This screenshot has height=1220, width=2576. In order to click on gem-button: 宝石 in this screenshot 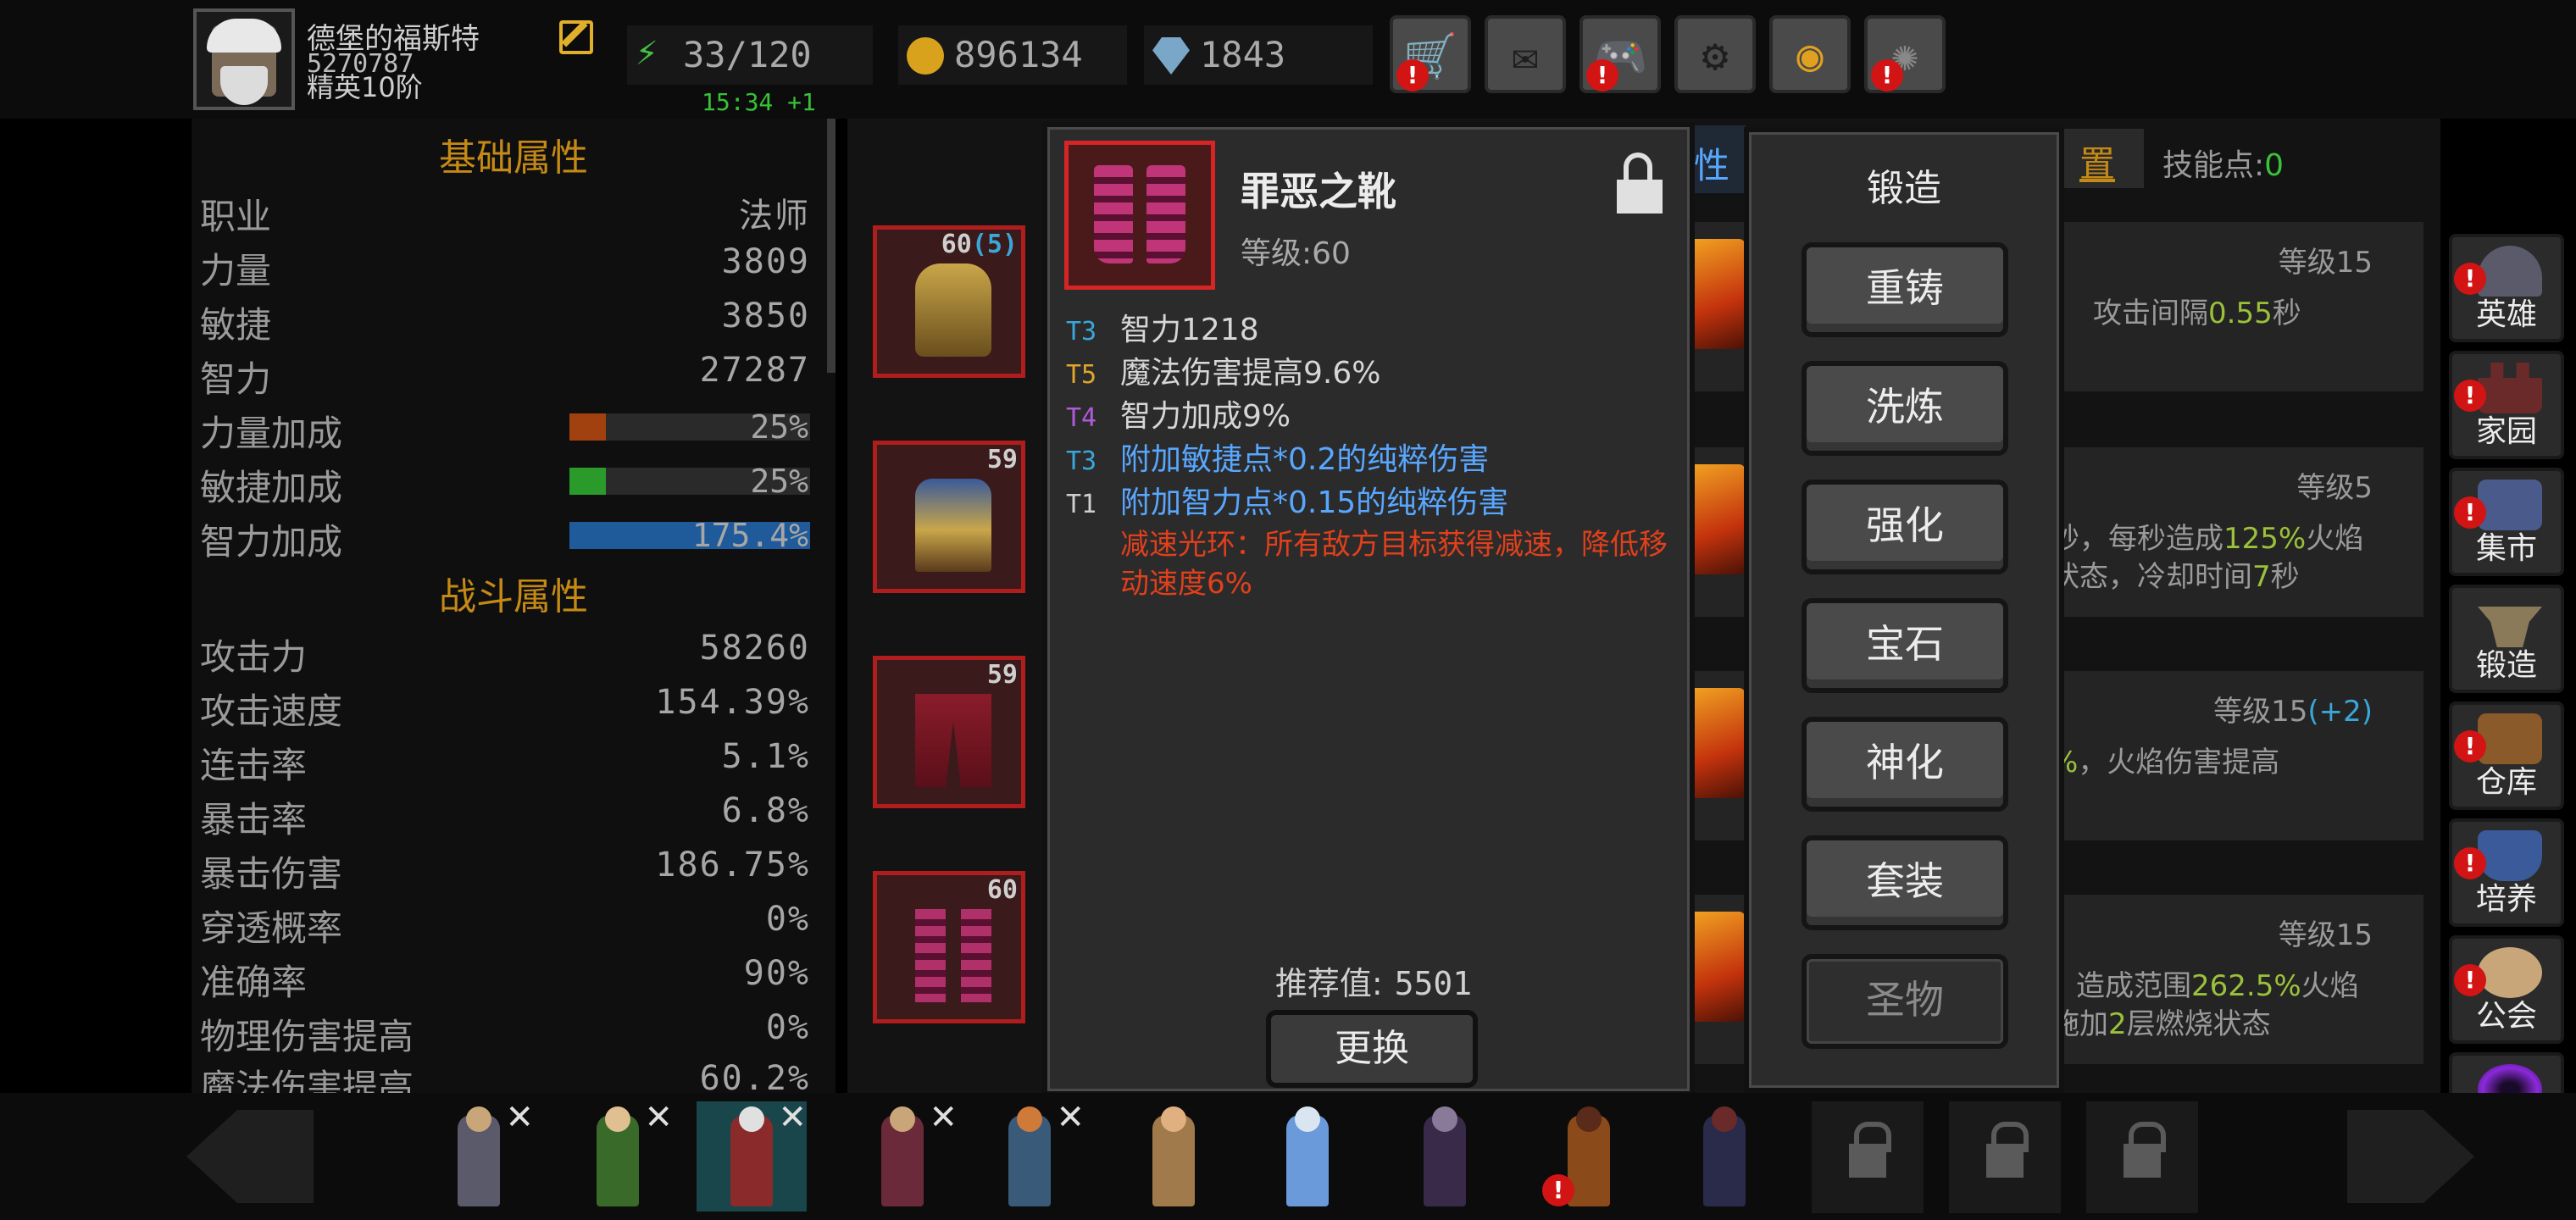, I will do `click(1905, 645)`.